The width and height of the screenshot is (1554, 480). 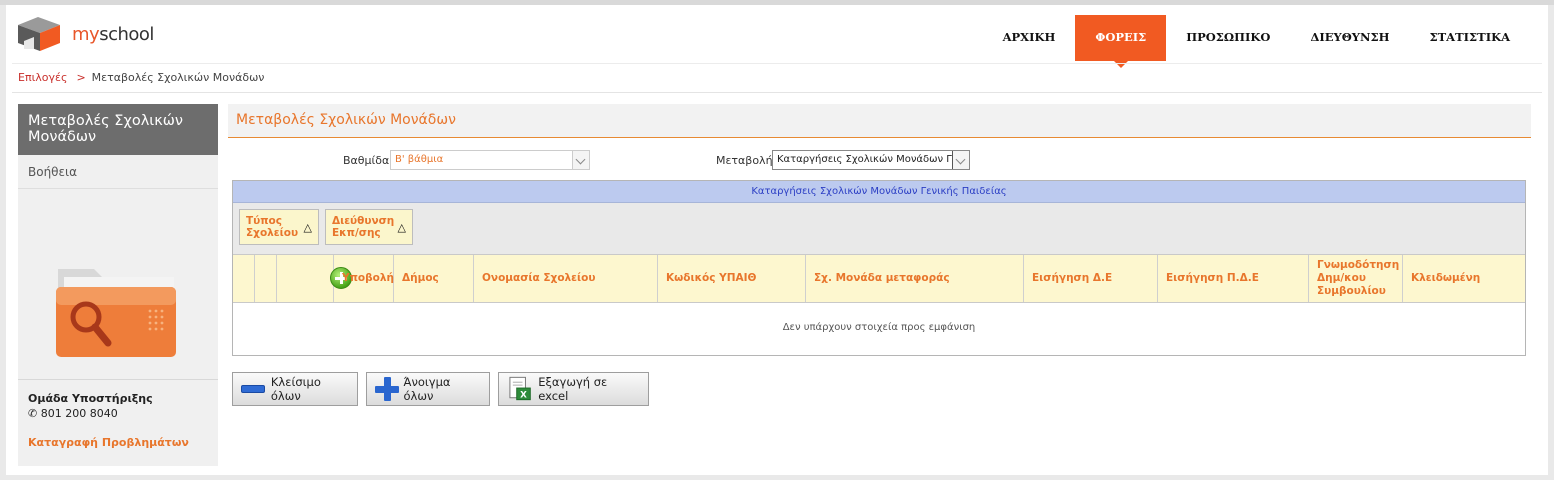 I want to click on plus-icon, so click(x=387, y=389).